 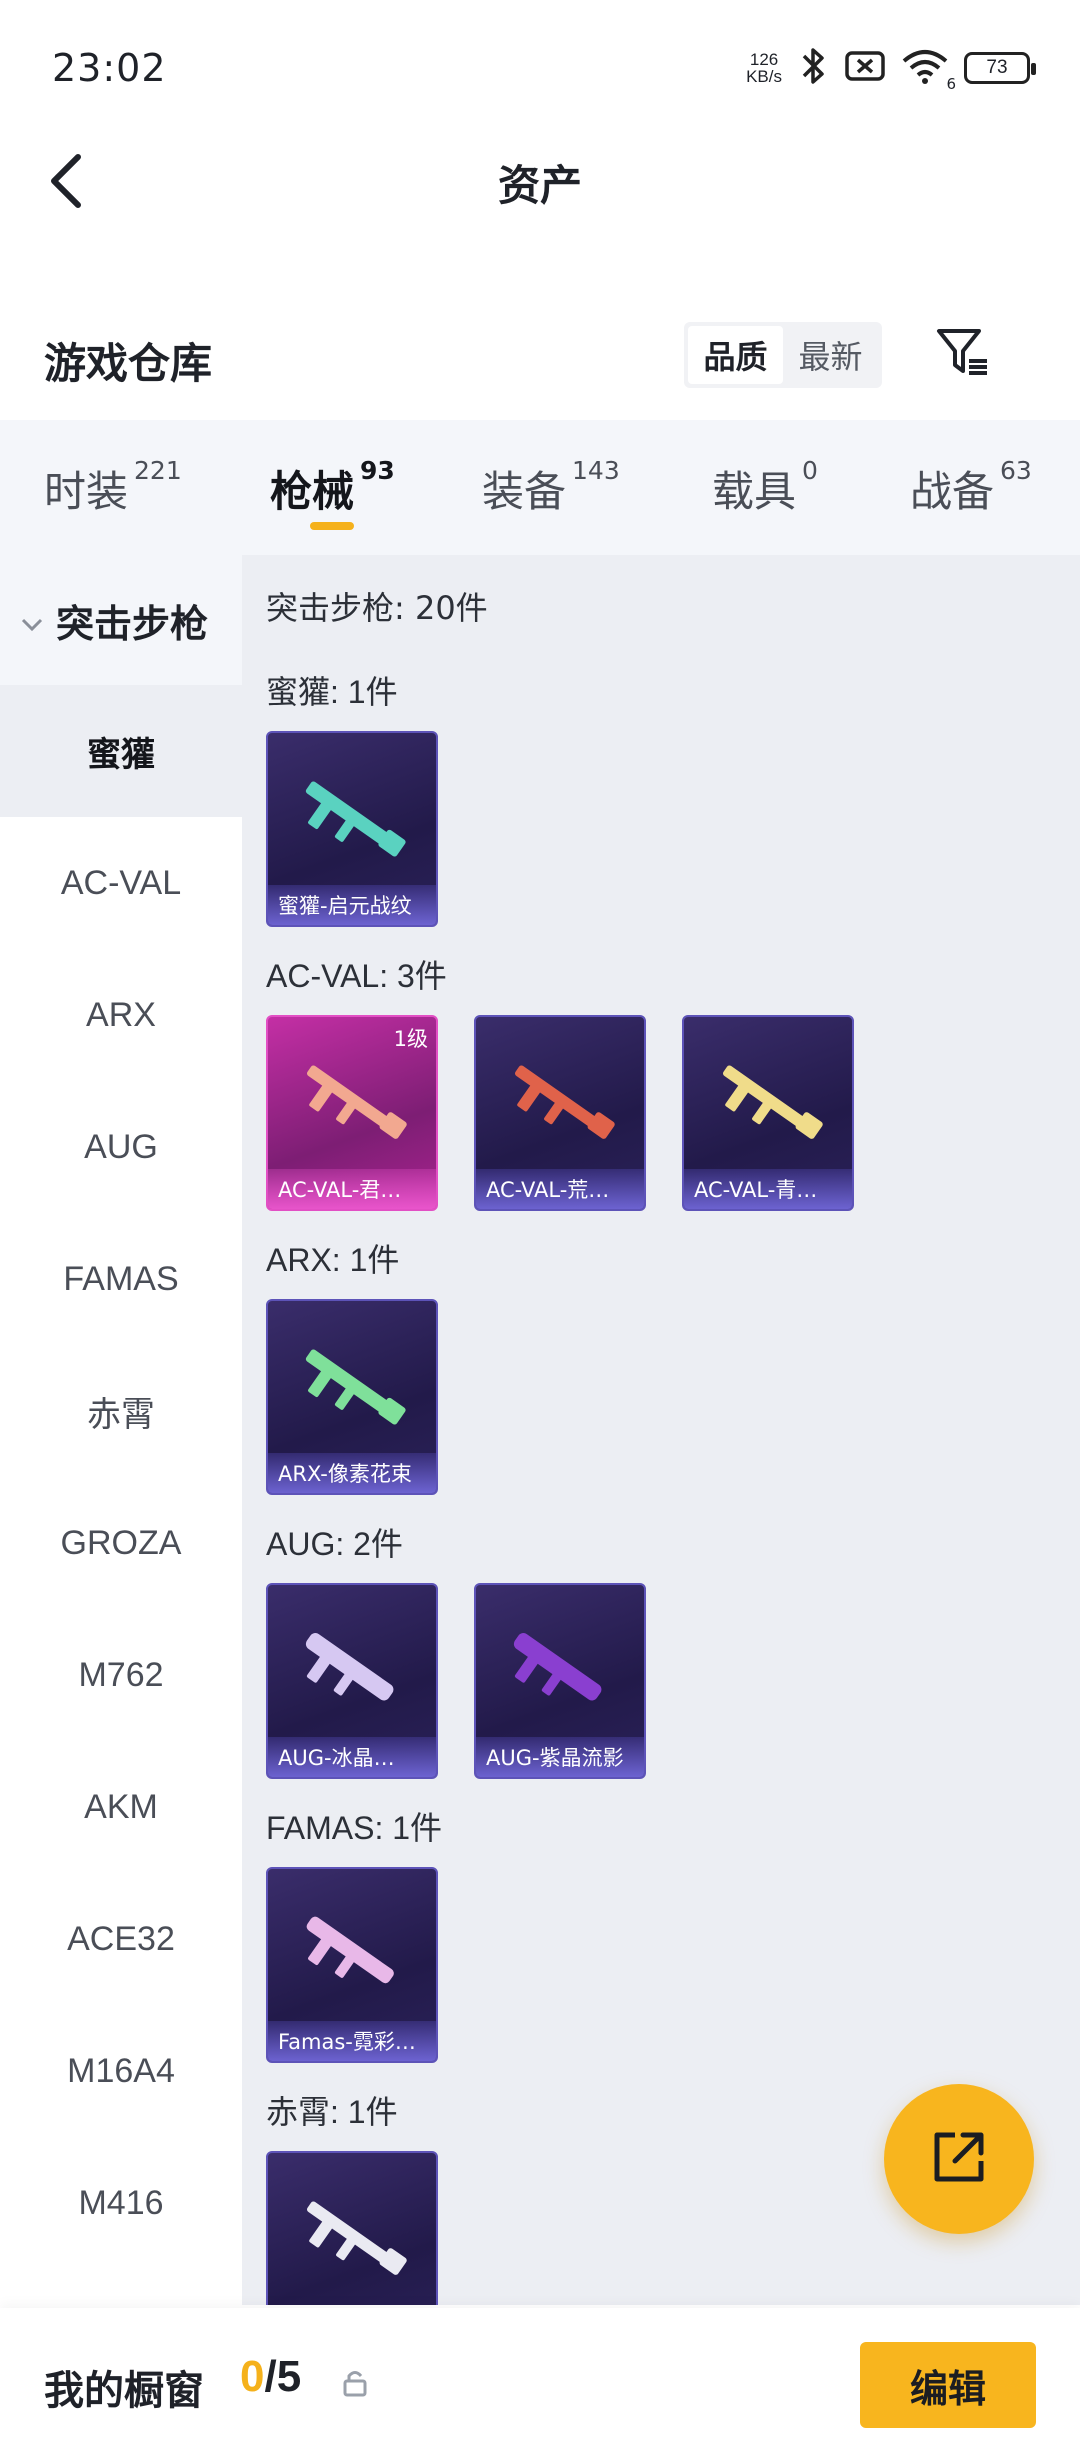 What do you see at coordinates (540, 355) in the screenshot?
I see `warehouse-header: 游戏仓库 品质 最新` at bounding box center [540, 355].